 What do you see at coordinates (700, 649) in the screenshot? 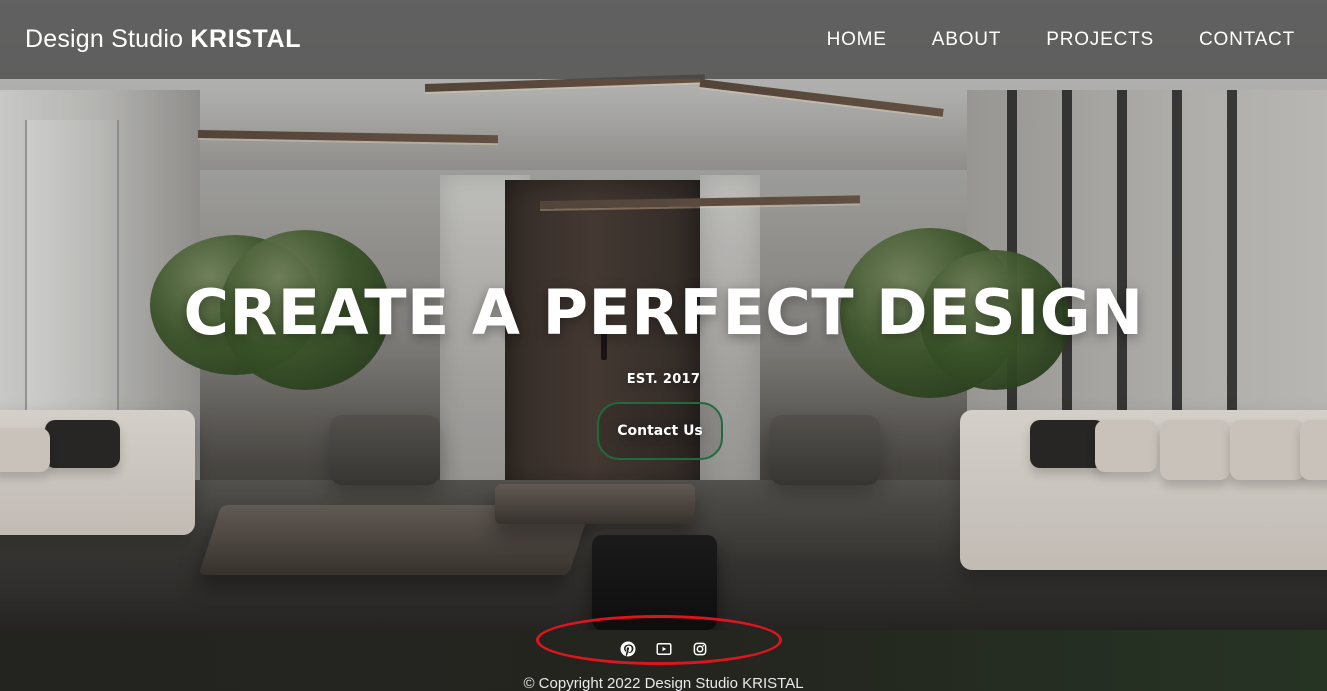
I see `instagram-icon` at bounding box center [700, 649].